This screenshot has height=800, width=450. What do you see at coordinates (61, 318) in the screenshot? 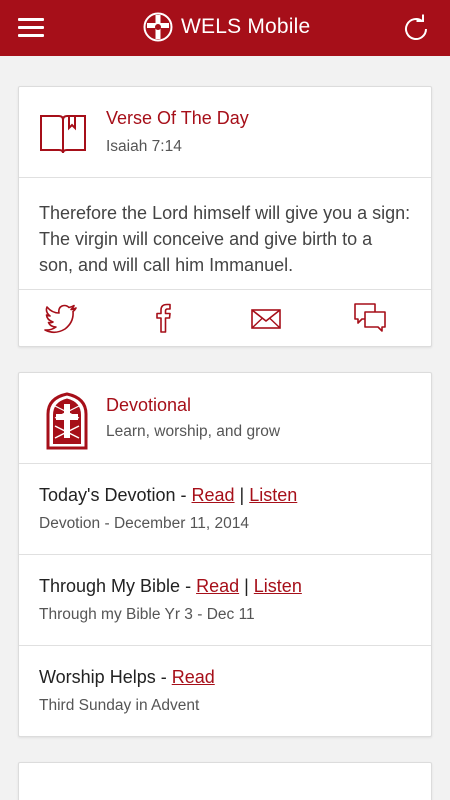
I see `twitter-icon` at bounding box center [61, 318].